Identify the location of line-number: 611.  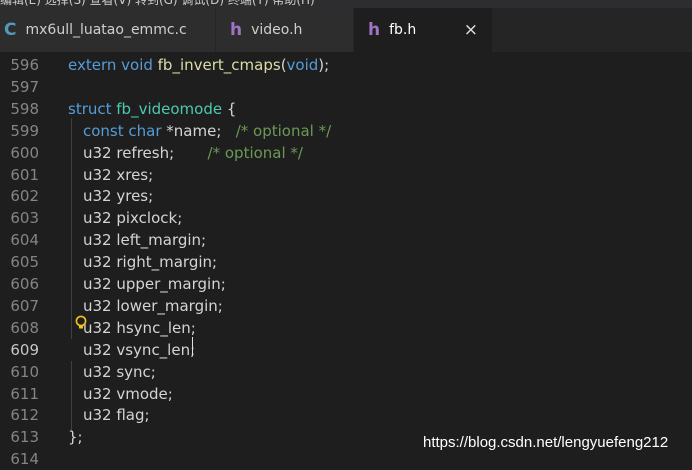
(19, 394).